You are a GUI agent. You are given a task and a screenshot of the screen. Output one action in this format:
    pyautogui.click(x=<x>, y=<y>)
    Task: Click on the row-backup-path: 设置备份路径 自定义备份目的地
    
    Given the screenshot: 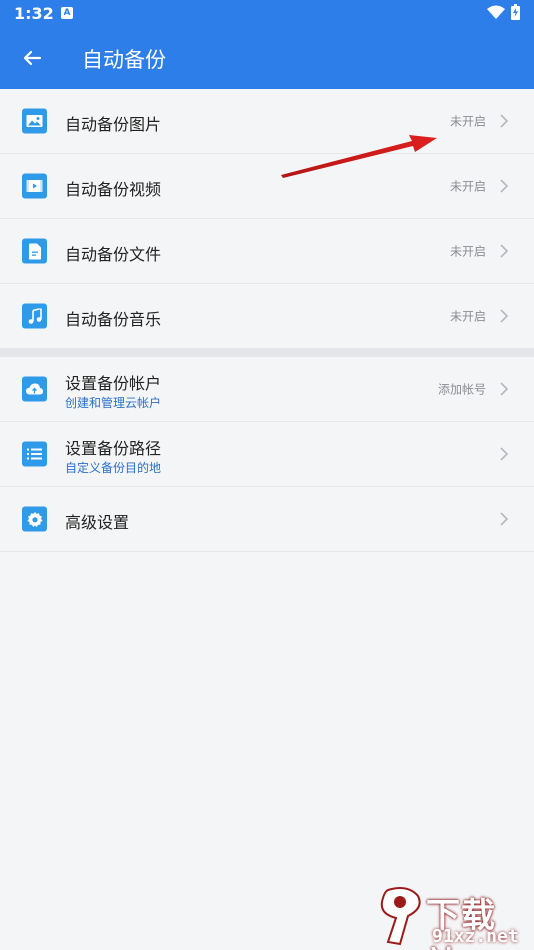 What is the action you would take?
    pyautogui.click(x=267, y=454)
    